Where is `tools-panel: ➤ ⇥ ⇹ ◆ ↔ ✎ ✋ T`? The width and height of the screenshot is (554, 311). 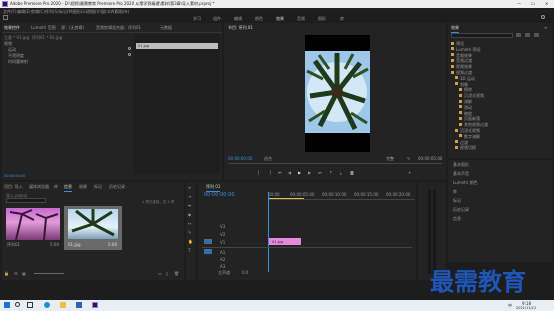 tools-panel: ➤ ⇥ ⇹ ◆ ↔ ✎ ✋ T is located at coordinates (191, 231).